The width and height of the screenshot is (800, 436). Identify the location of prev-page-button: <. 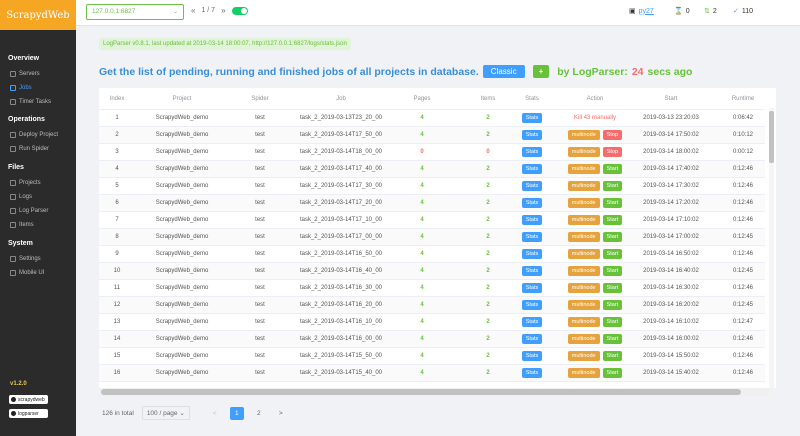
(215, 413).